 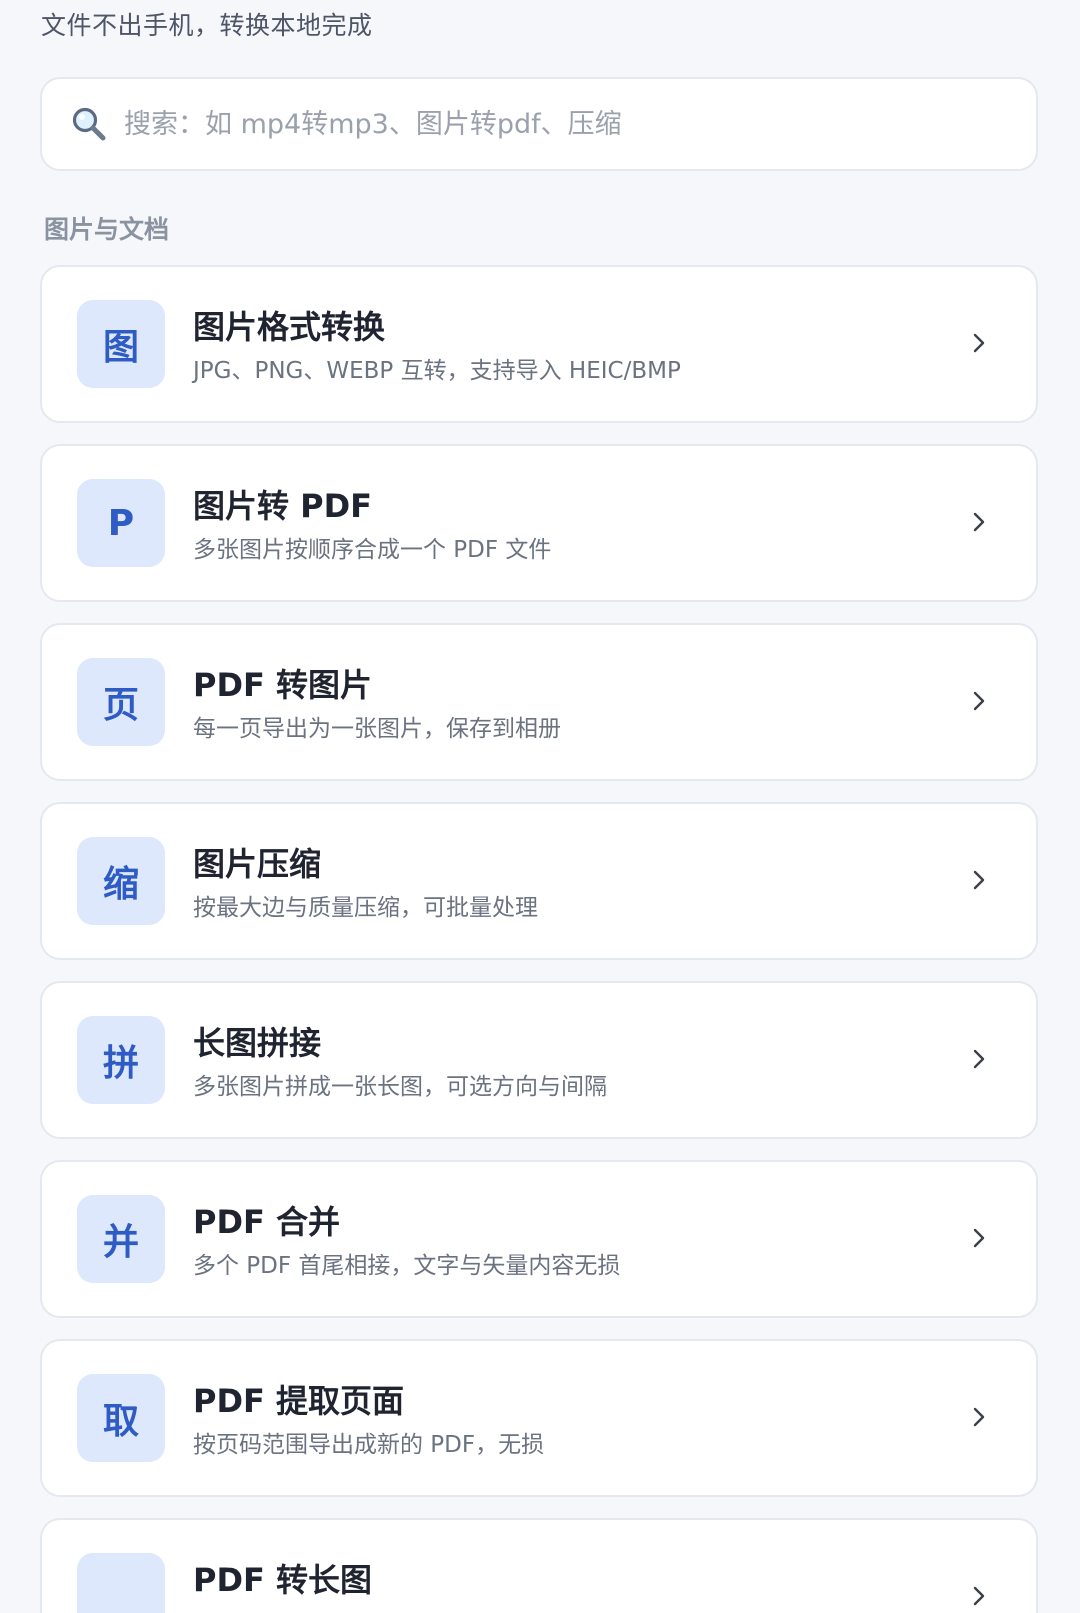 I want to click on tool-icon: 图, so click(x=121, y=344).